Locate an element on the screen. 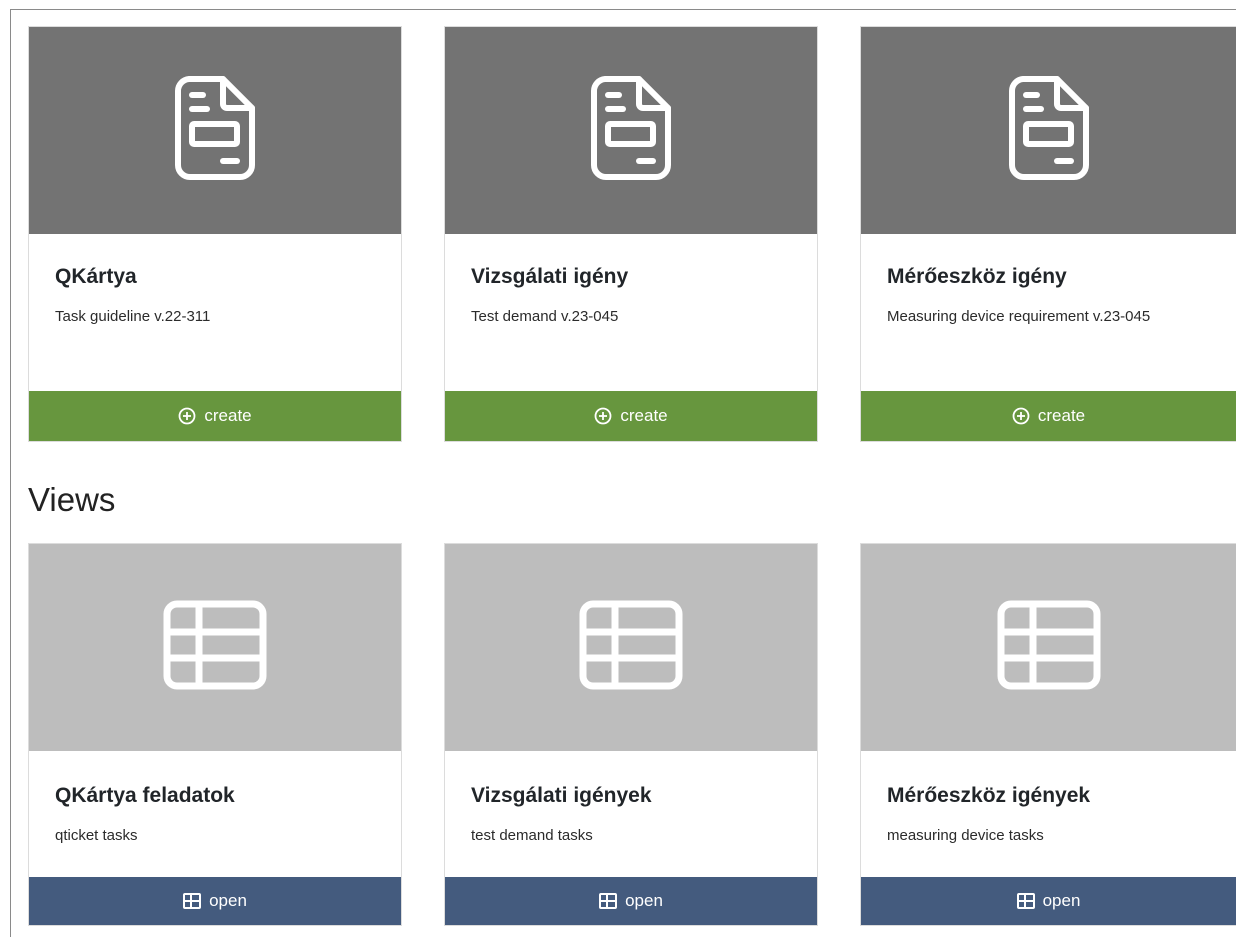 The width and height of the screenshot is (1236, 937). card-title: Mérőeszköz igények is located at coordinates (989, 795).